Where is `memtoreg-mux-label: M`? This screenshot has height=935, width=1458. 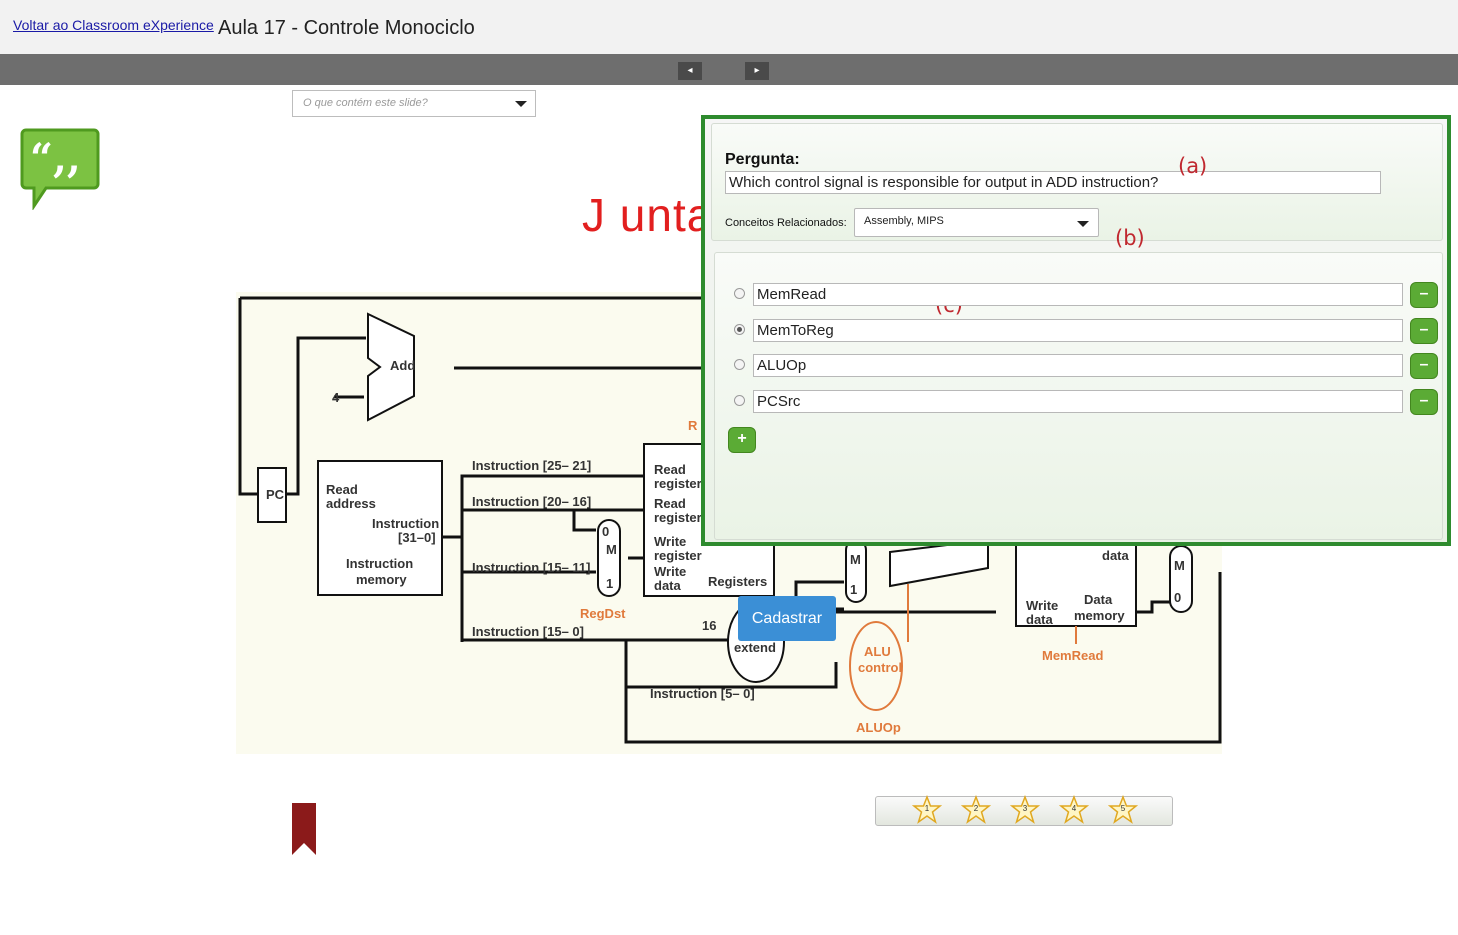
memtoreg-mux-label: M is located at coordinates (1179, 565).